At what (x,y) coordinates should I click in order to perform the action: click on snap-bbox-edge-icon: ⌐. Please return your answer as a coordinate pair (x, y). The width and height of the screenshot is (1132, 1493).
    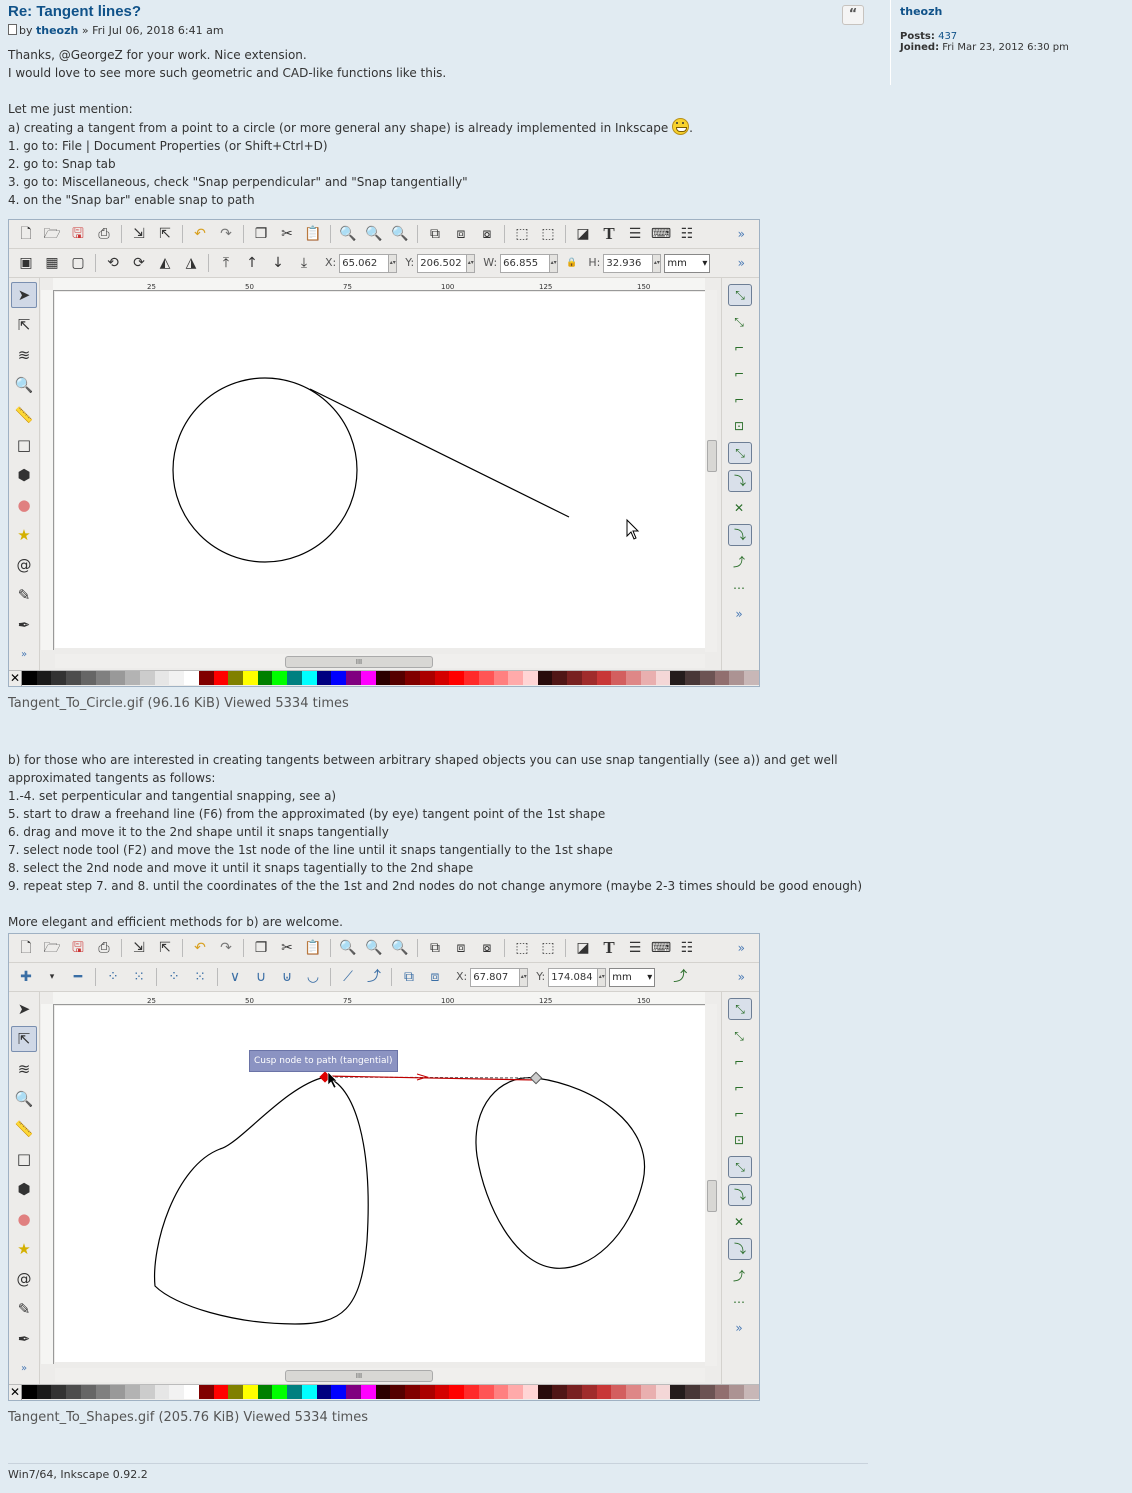
    Looking at the image, I should click on (739, 348).